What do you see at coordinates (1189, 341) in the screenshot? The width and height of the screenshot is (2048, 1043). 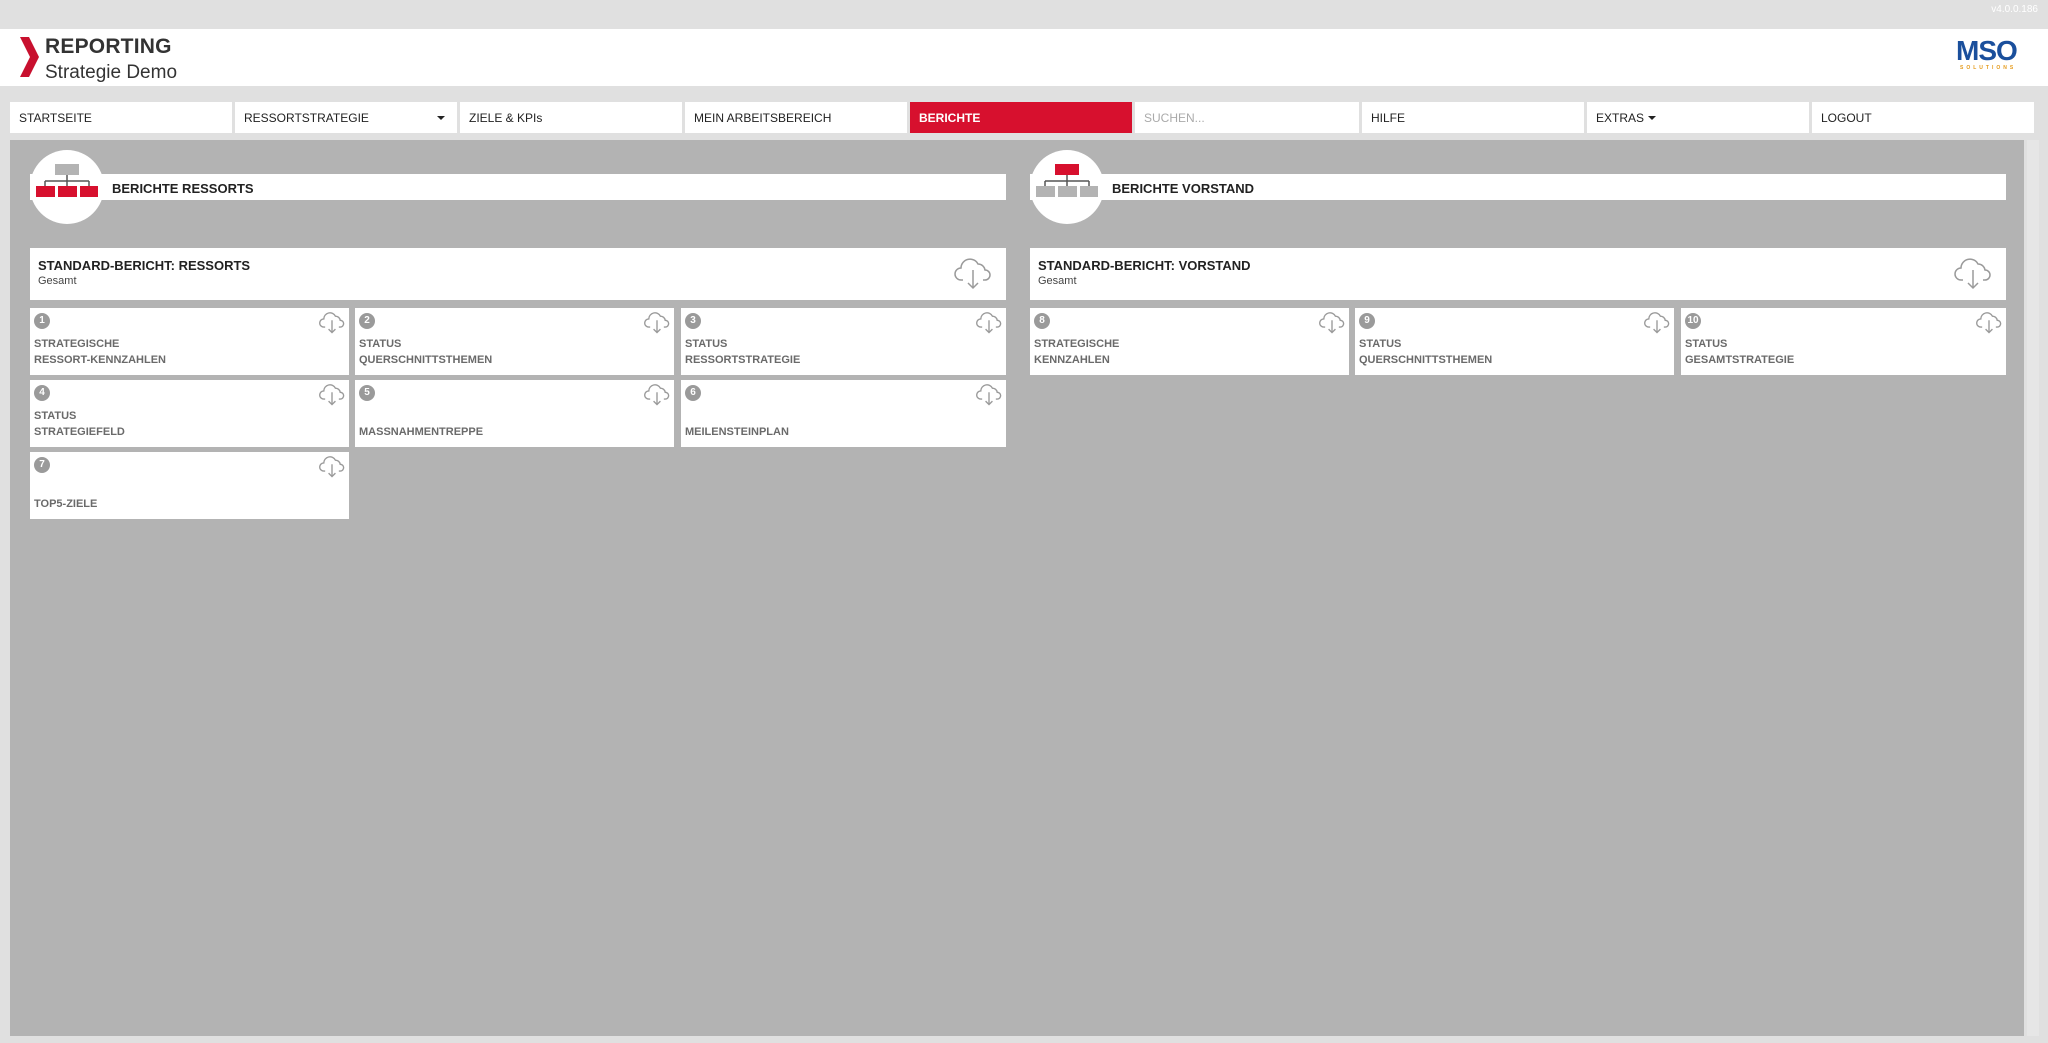 I see `report-card: 8 STRATEGISCHE KENNZAHLEN` at bounding box center [1189, 341].